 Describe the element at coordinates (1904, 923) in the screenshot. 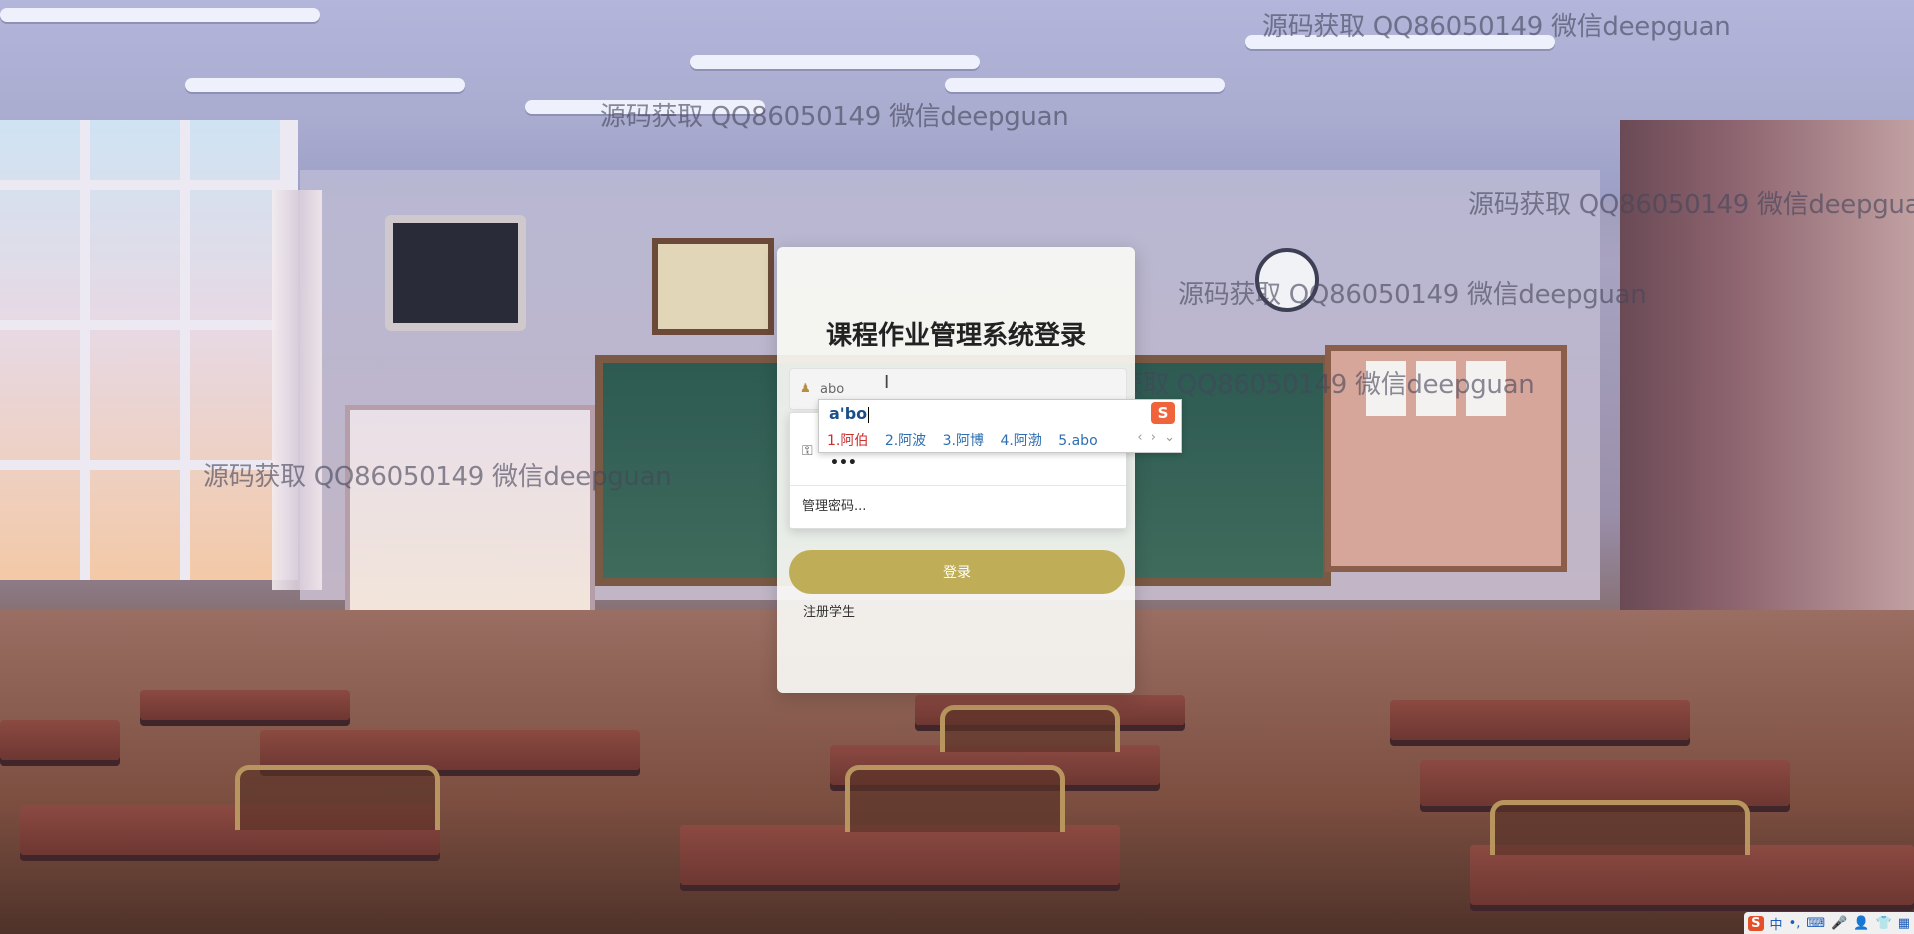

I see `toolbox-icon: ▦` at that location.